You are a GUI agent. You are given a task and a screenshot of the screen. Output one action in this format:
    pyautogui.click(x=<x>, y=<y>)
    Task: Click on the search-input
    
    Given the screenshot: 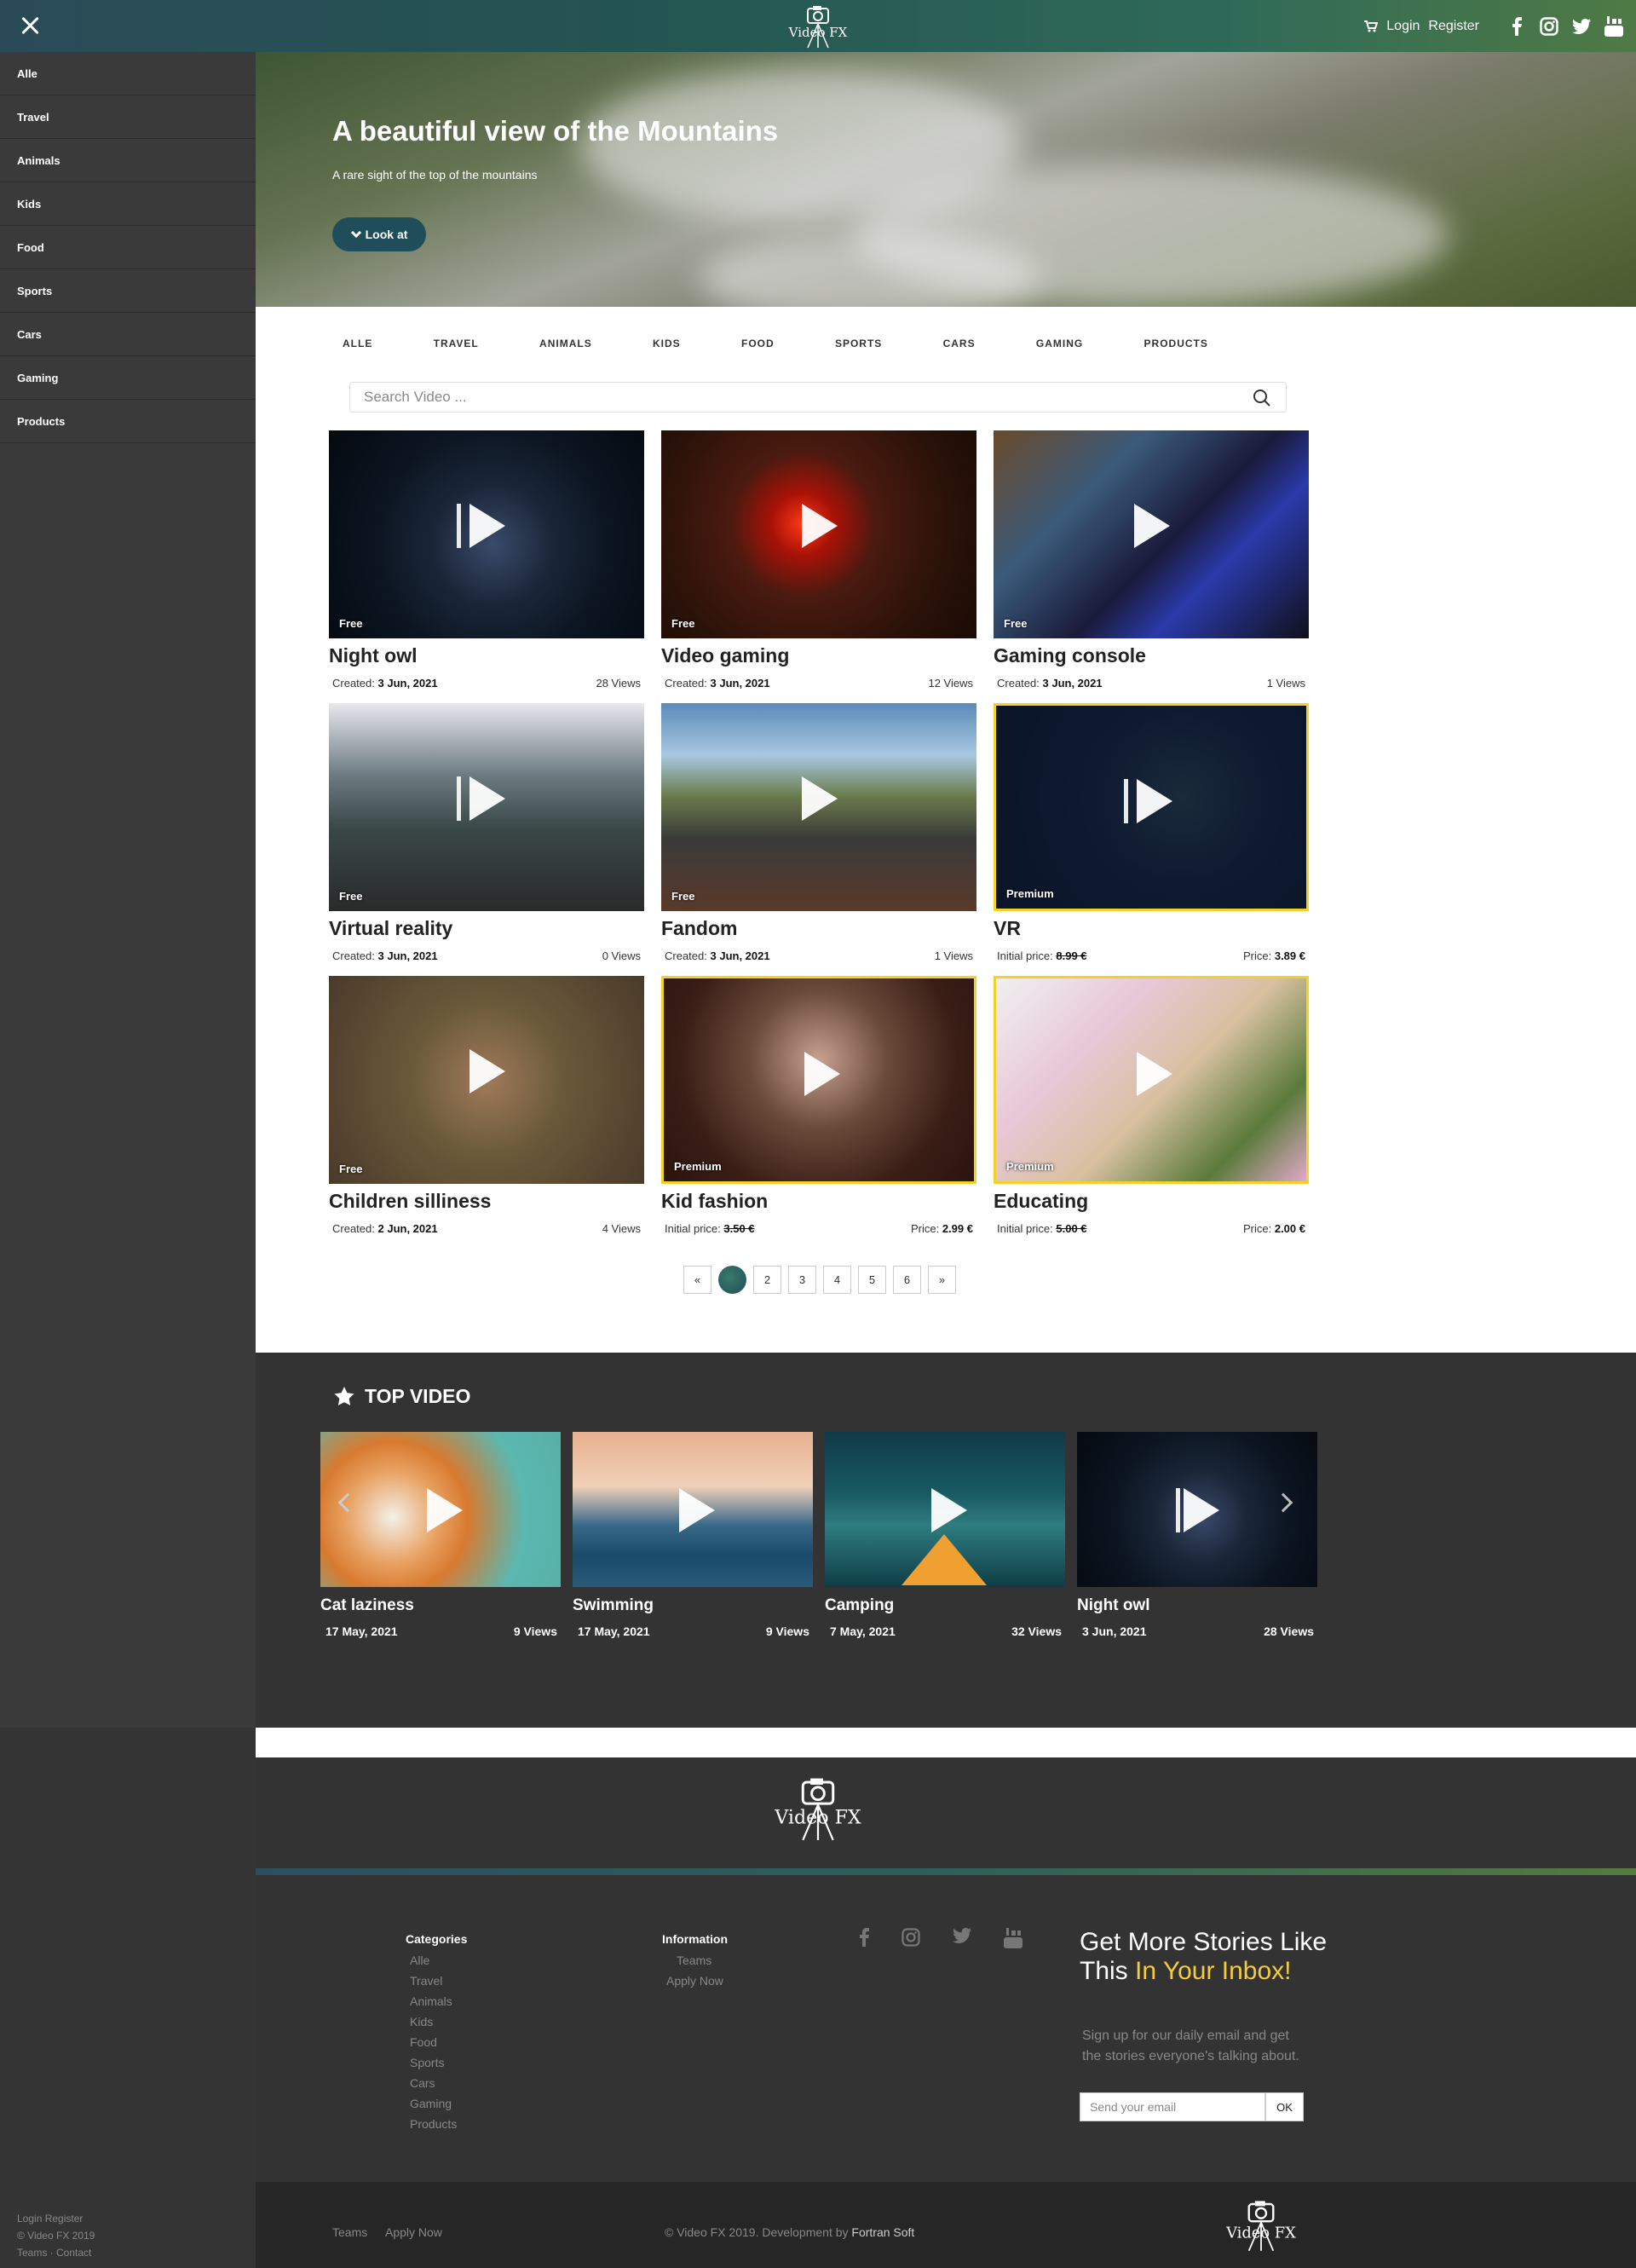 What is the action you would take?
    pyautogui.click(x=818, y=397)
    